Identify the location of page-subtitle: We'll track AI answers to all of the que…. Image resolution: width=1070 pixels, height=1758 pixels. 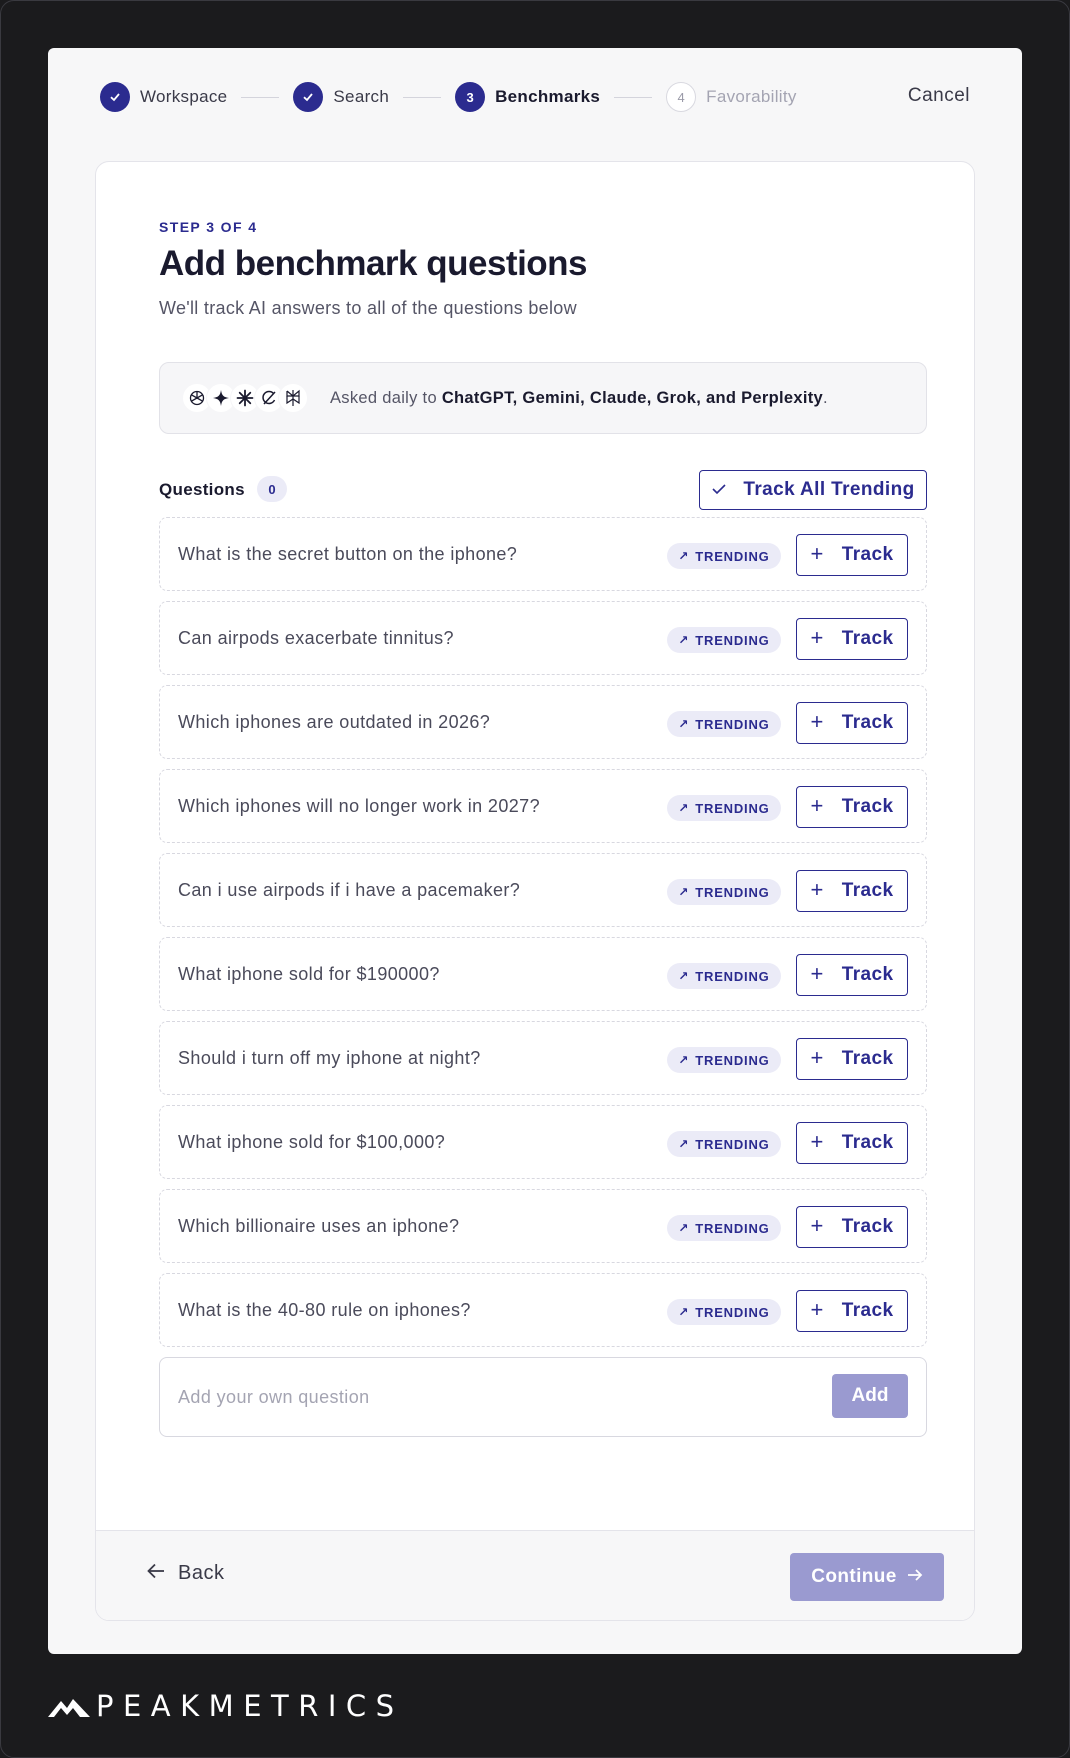
(368, 308).